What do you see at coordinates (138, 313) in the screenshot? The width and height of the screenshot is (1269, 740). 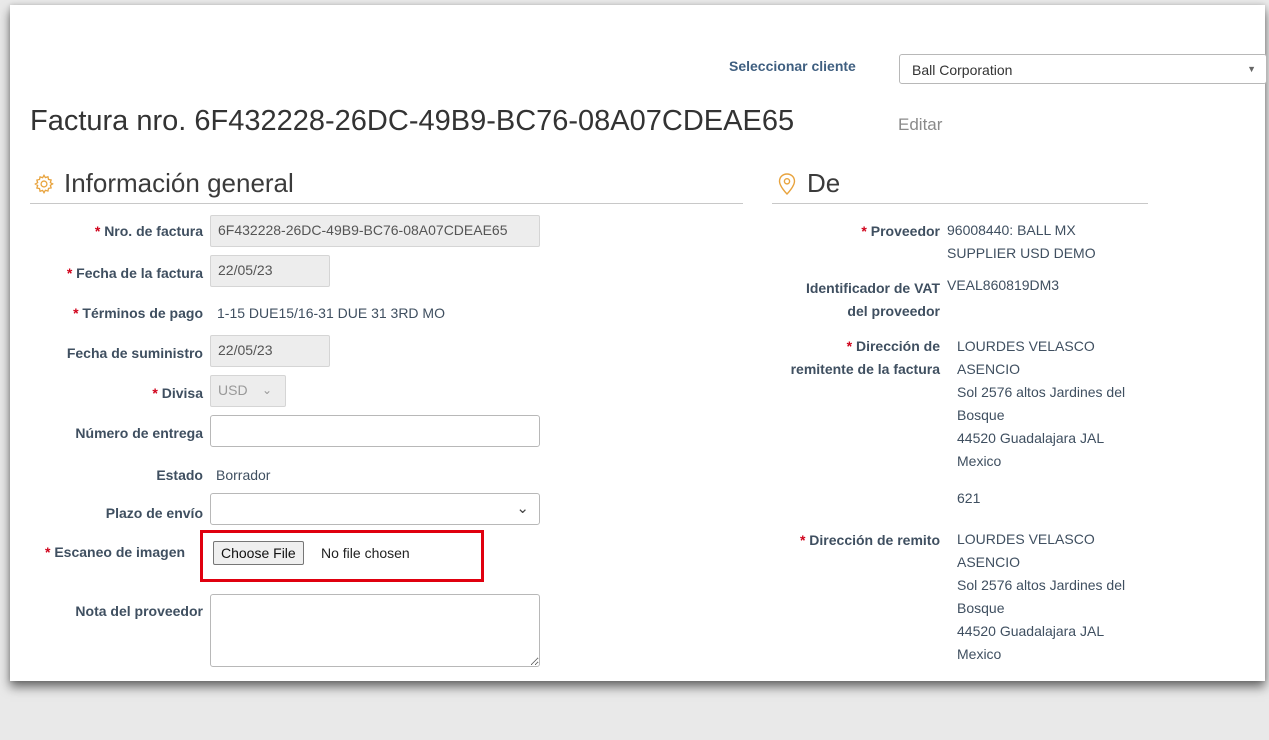 I see `payment-terms-label: * Términos de pago` at bounding box center [138, 313].